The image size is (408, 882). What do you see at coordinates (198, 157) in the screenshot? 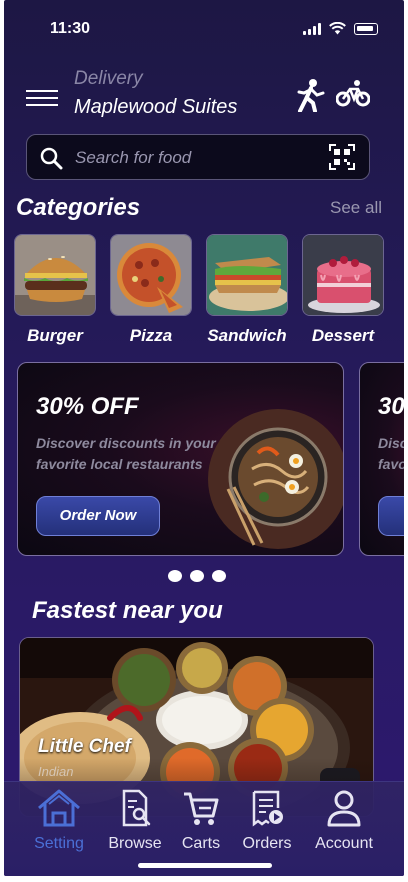
I see `search-bar: Search for food` at bounding box center [198, 157].